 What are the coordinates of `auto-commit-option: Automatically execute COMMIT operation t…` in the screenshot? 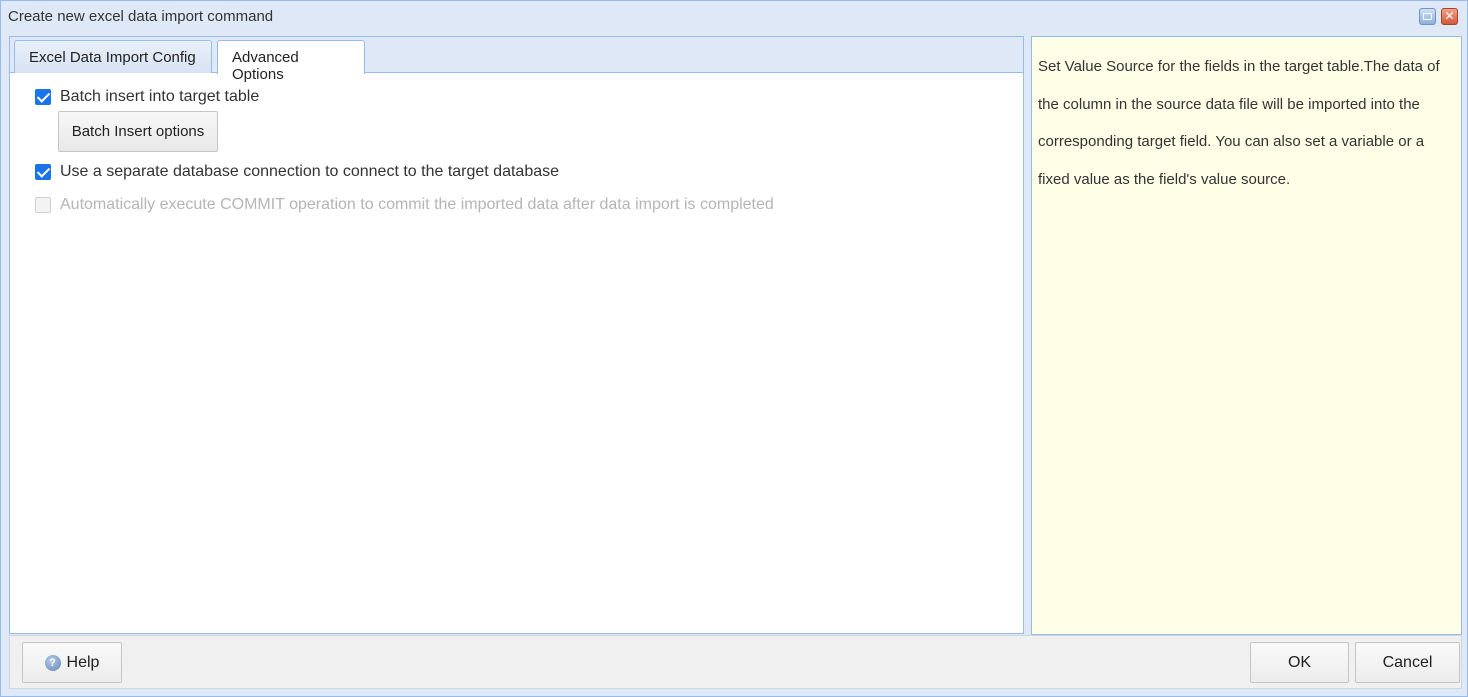 It's located at (404, 205).